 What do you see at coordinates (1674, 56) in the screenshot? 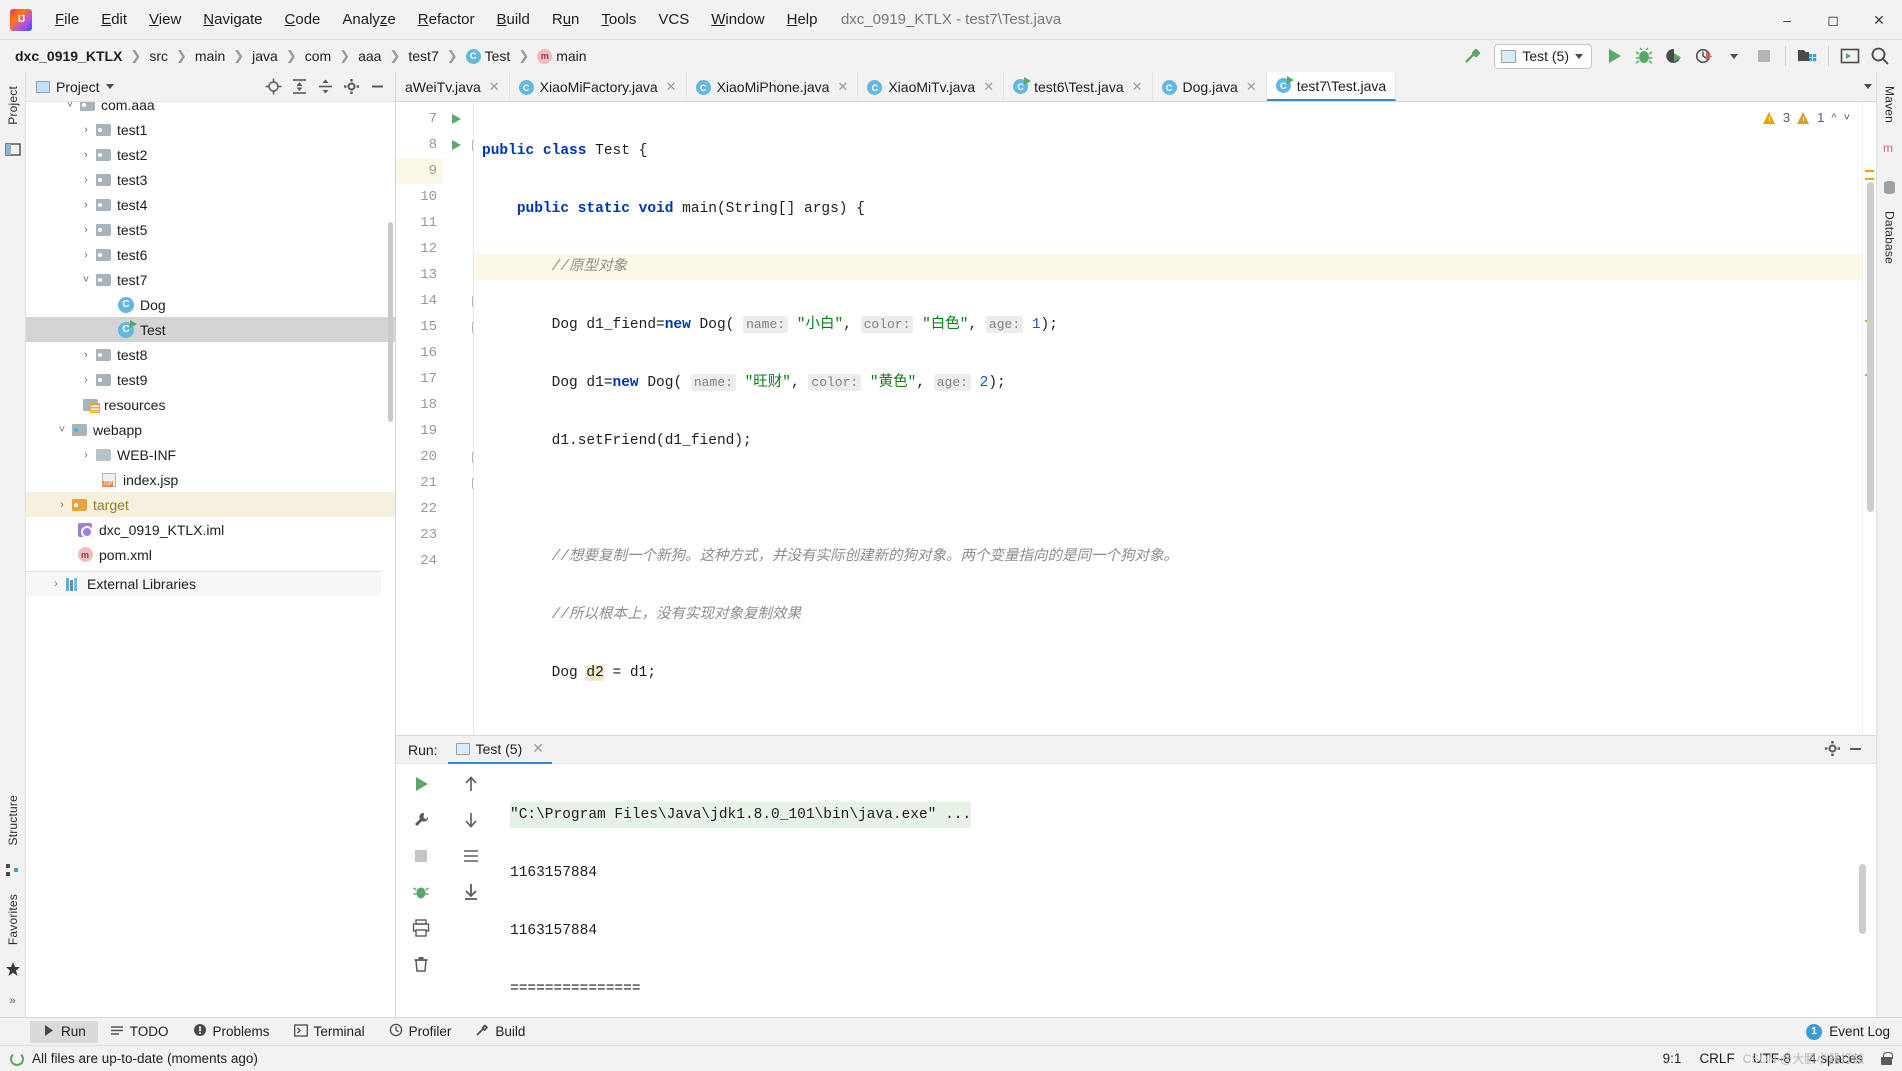
I see `run-with-coverage-icon` at bounding box center [1674, 56].